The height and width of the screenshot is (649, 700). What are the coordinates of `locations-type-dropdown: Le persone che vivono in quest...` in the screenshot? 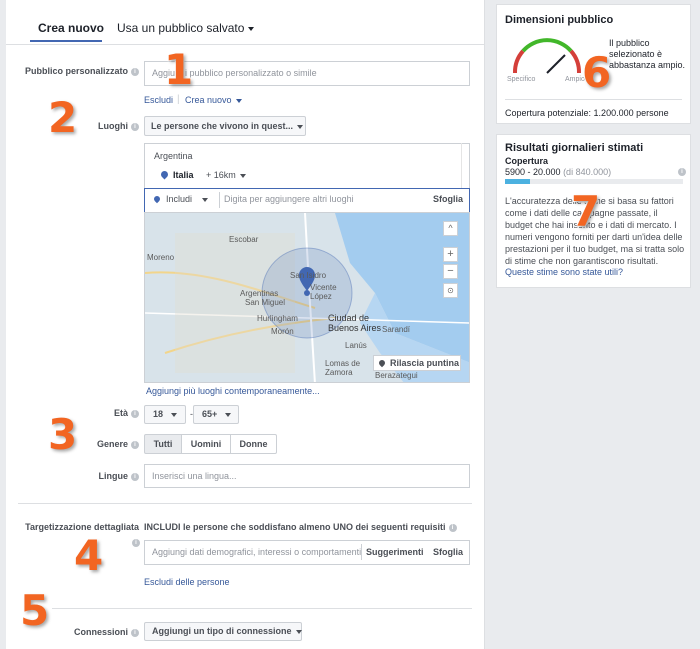 It's located at (225, 126).